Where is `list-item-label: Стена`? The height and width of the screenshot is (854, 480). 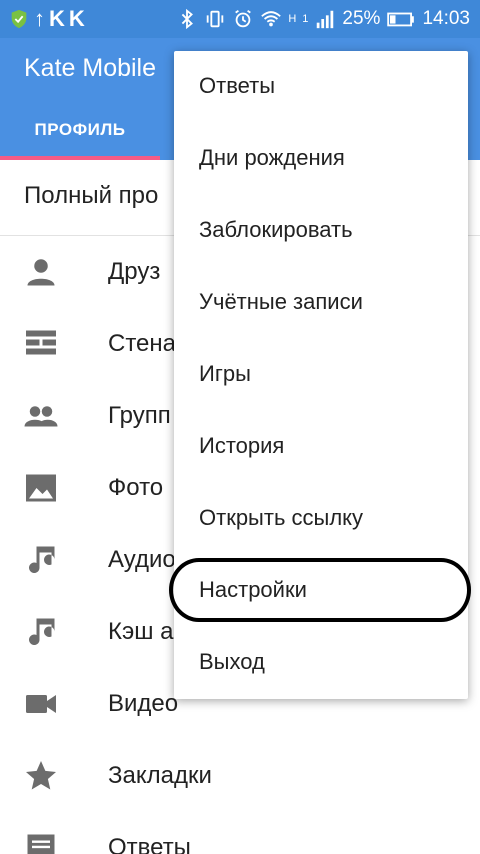 list-item-label: Стена is located at coordinates (142, 343).